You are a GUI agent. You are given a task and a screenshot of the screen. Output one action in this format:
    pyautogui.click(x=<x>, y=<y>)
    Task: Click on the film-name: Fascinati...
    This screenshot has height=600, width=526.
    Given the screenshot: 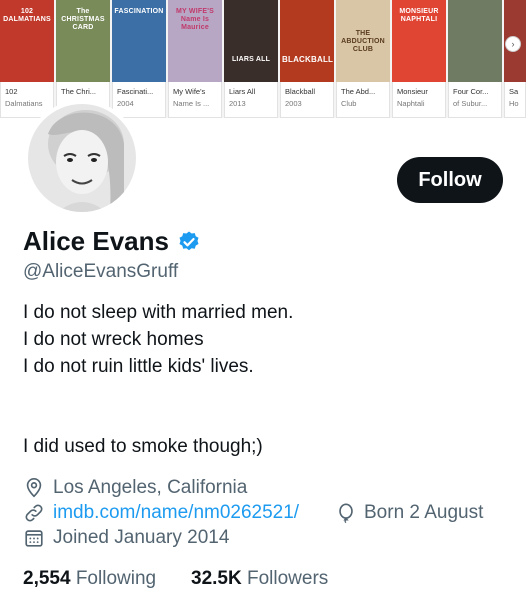 What is the action you would take?
    pyautogui.click(x=135, y=91)
    